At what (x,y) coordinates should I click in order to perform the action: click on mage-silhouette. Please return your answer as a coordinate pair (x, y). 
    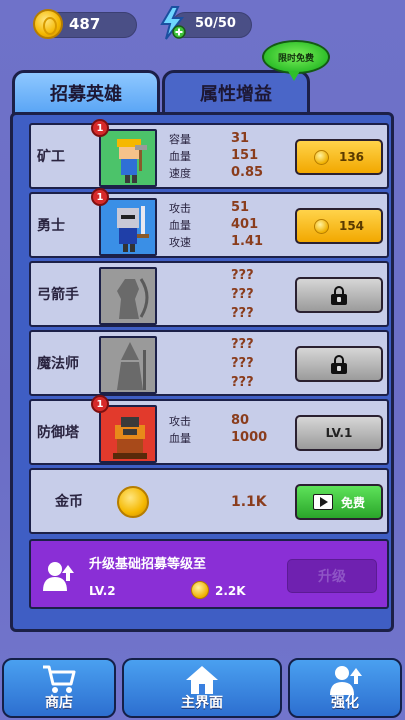
    Looking at the image, I should click on (128, 365).